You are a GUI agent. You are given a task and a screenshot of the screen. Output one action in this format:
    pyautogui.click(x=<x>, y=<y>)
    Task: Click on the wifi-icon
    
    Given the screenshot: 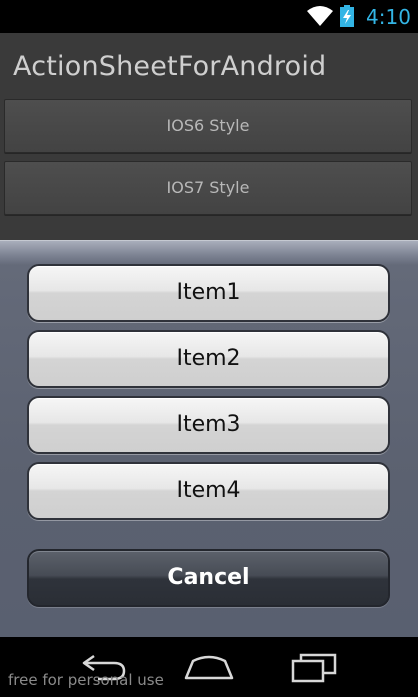 What is the action you would take?
    pyautogui.click(x=320, y=16)
    